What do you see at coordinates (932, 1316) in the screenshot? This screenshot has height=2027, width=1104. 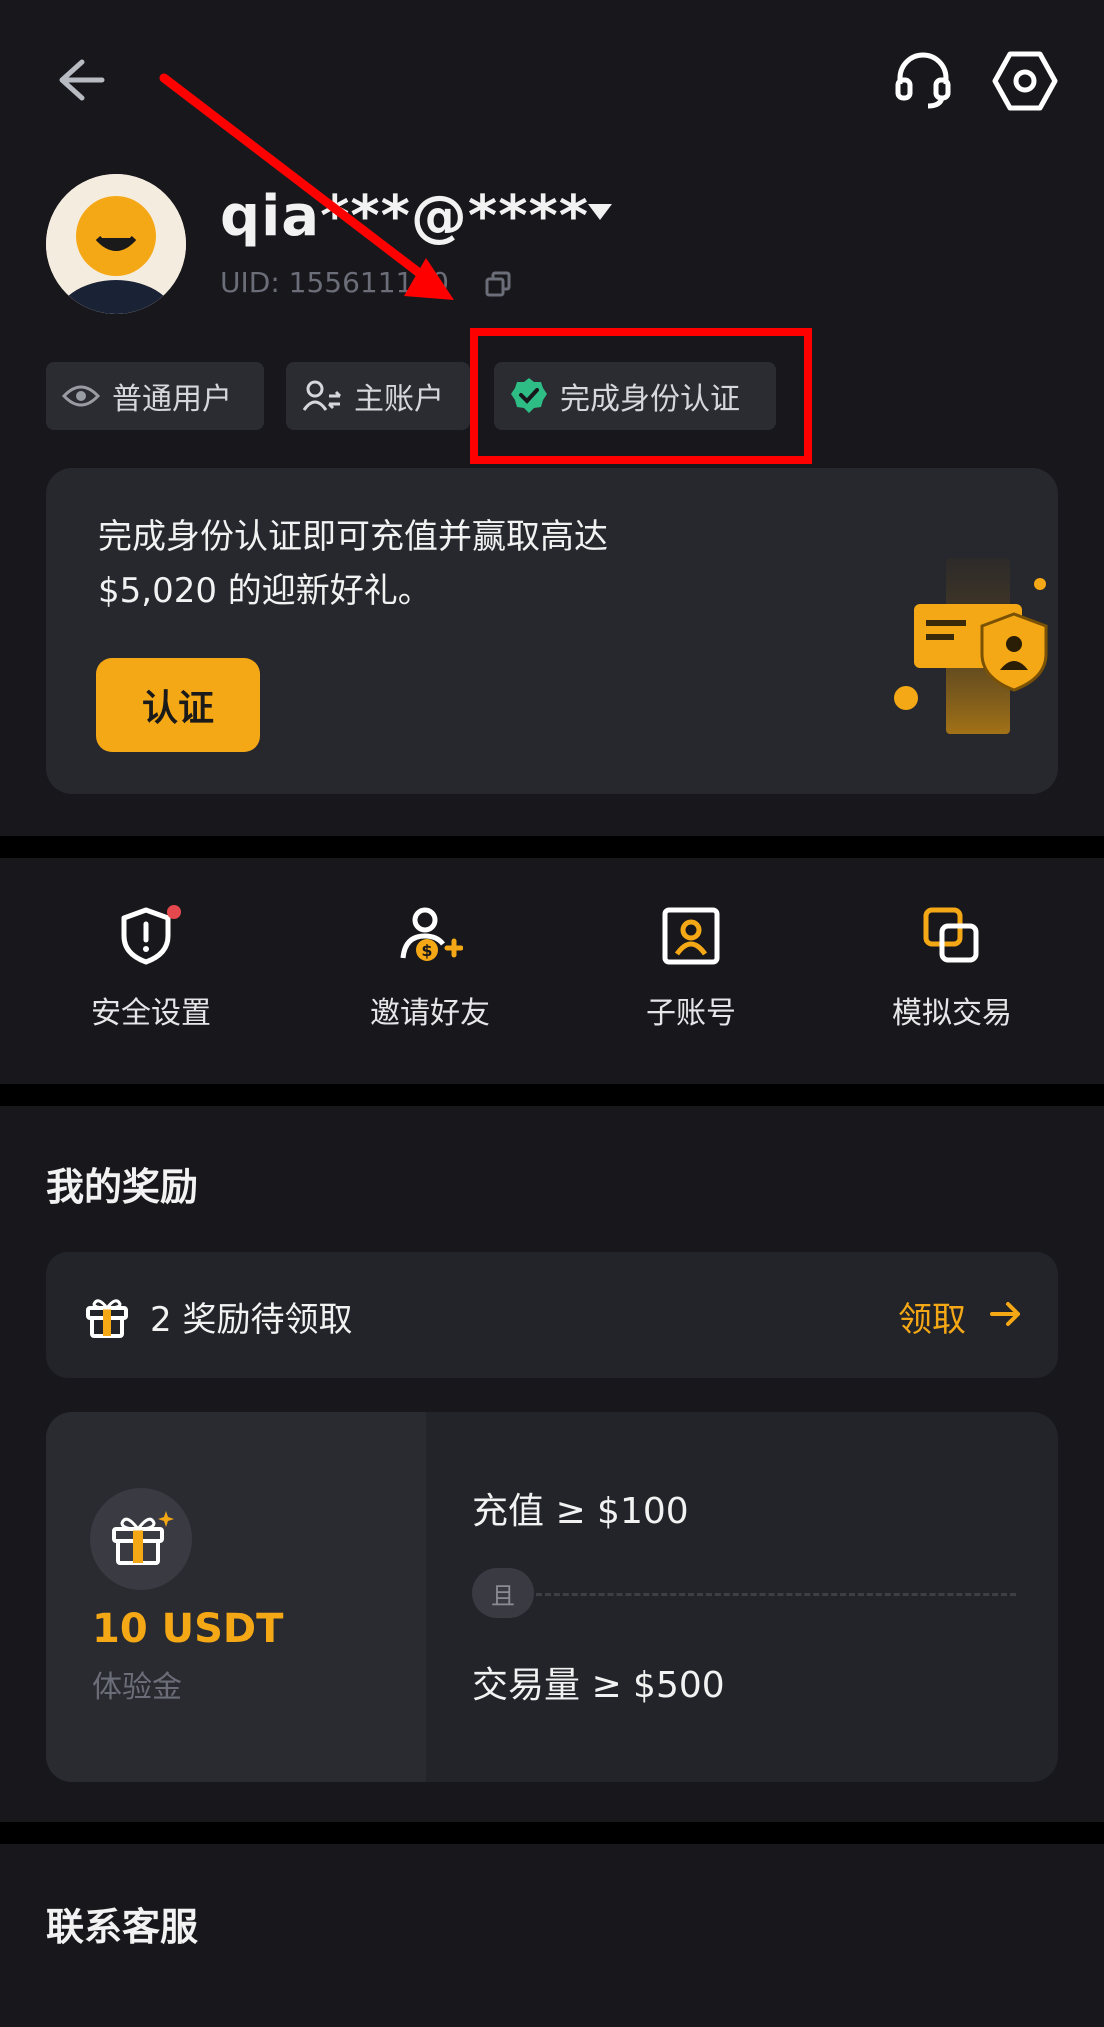 I see `claim-link: 领取` at bounding box center [932, 1316].